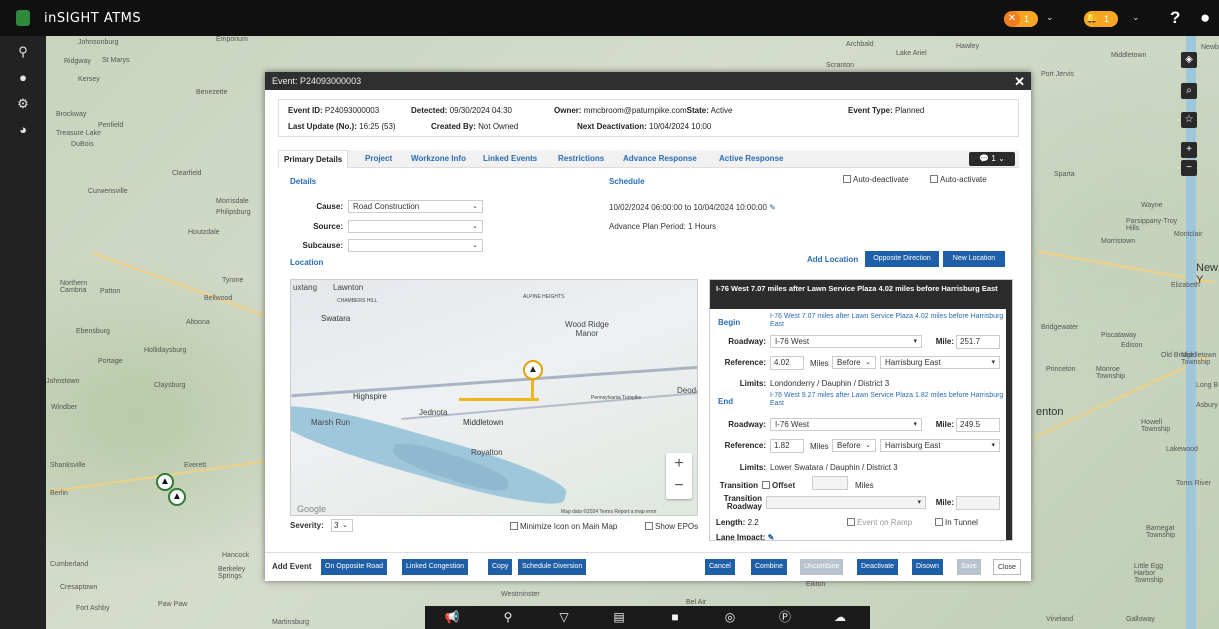  What do you see at coordinates (849, 445) in the screenshot?
I see `end-before-value: Before` at bounding box center [849, 445].